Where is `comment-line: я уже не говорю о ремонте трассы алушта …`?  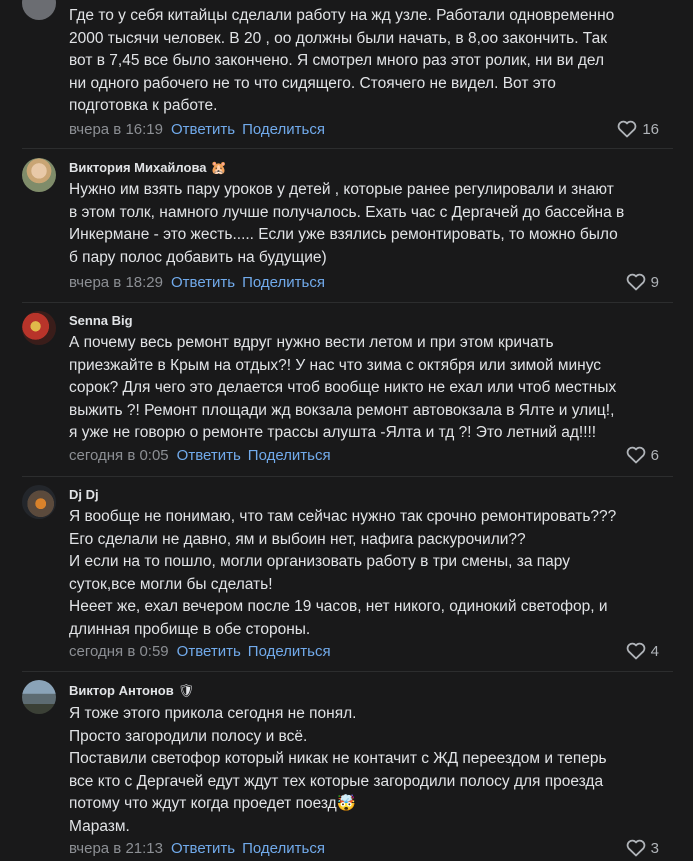
comment-line: я уже не говорю о ремонте трассы алушта … is located at coordinates (333, 432).